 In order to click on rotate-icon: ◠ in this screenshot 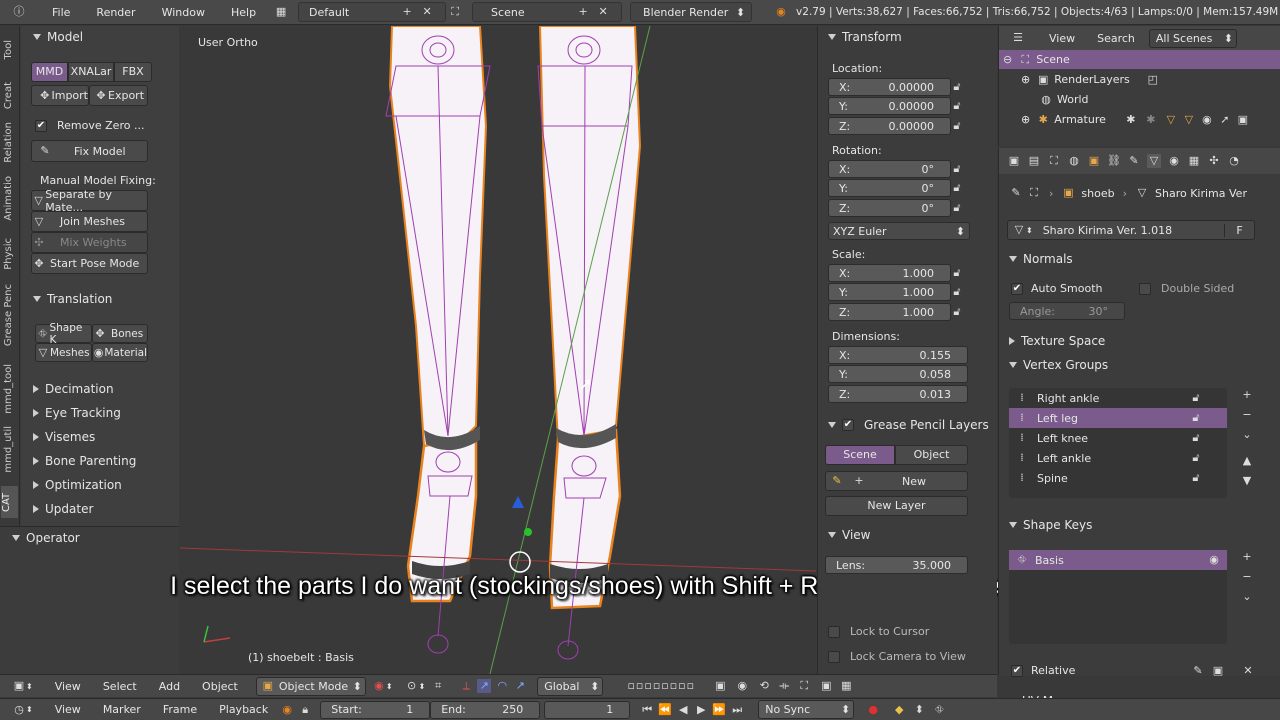, I will do `click(502, 686)`.